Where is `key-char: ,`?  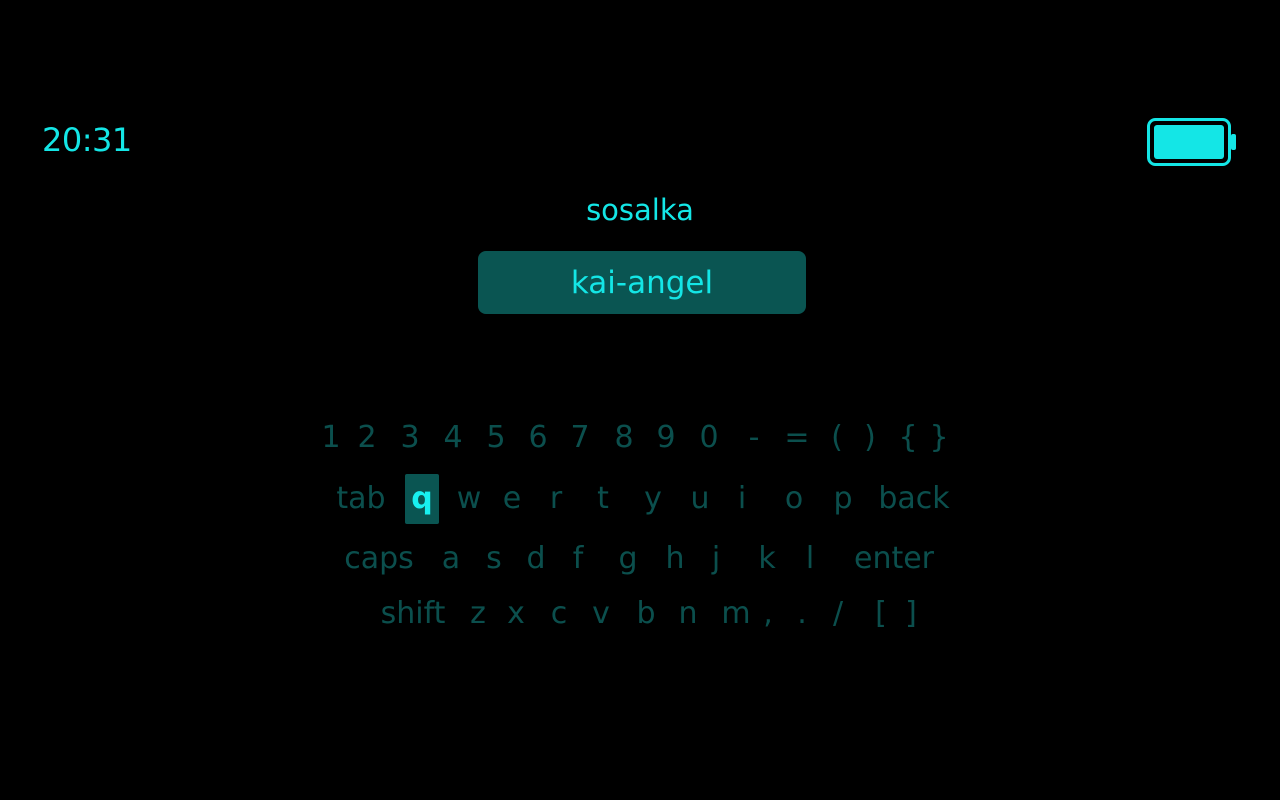 key-char: , is located at coordinates (768, 614).